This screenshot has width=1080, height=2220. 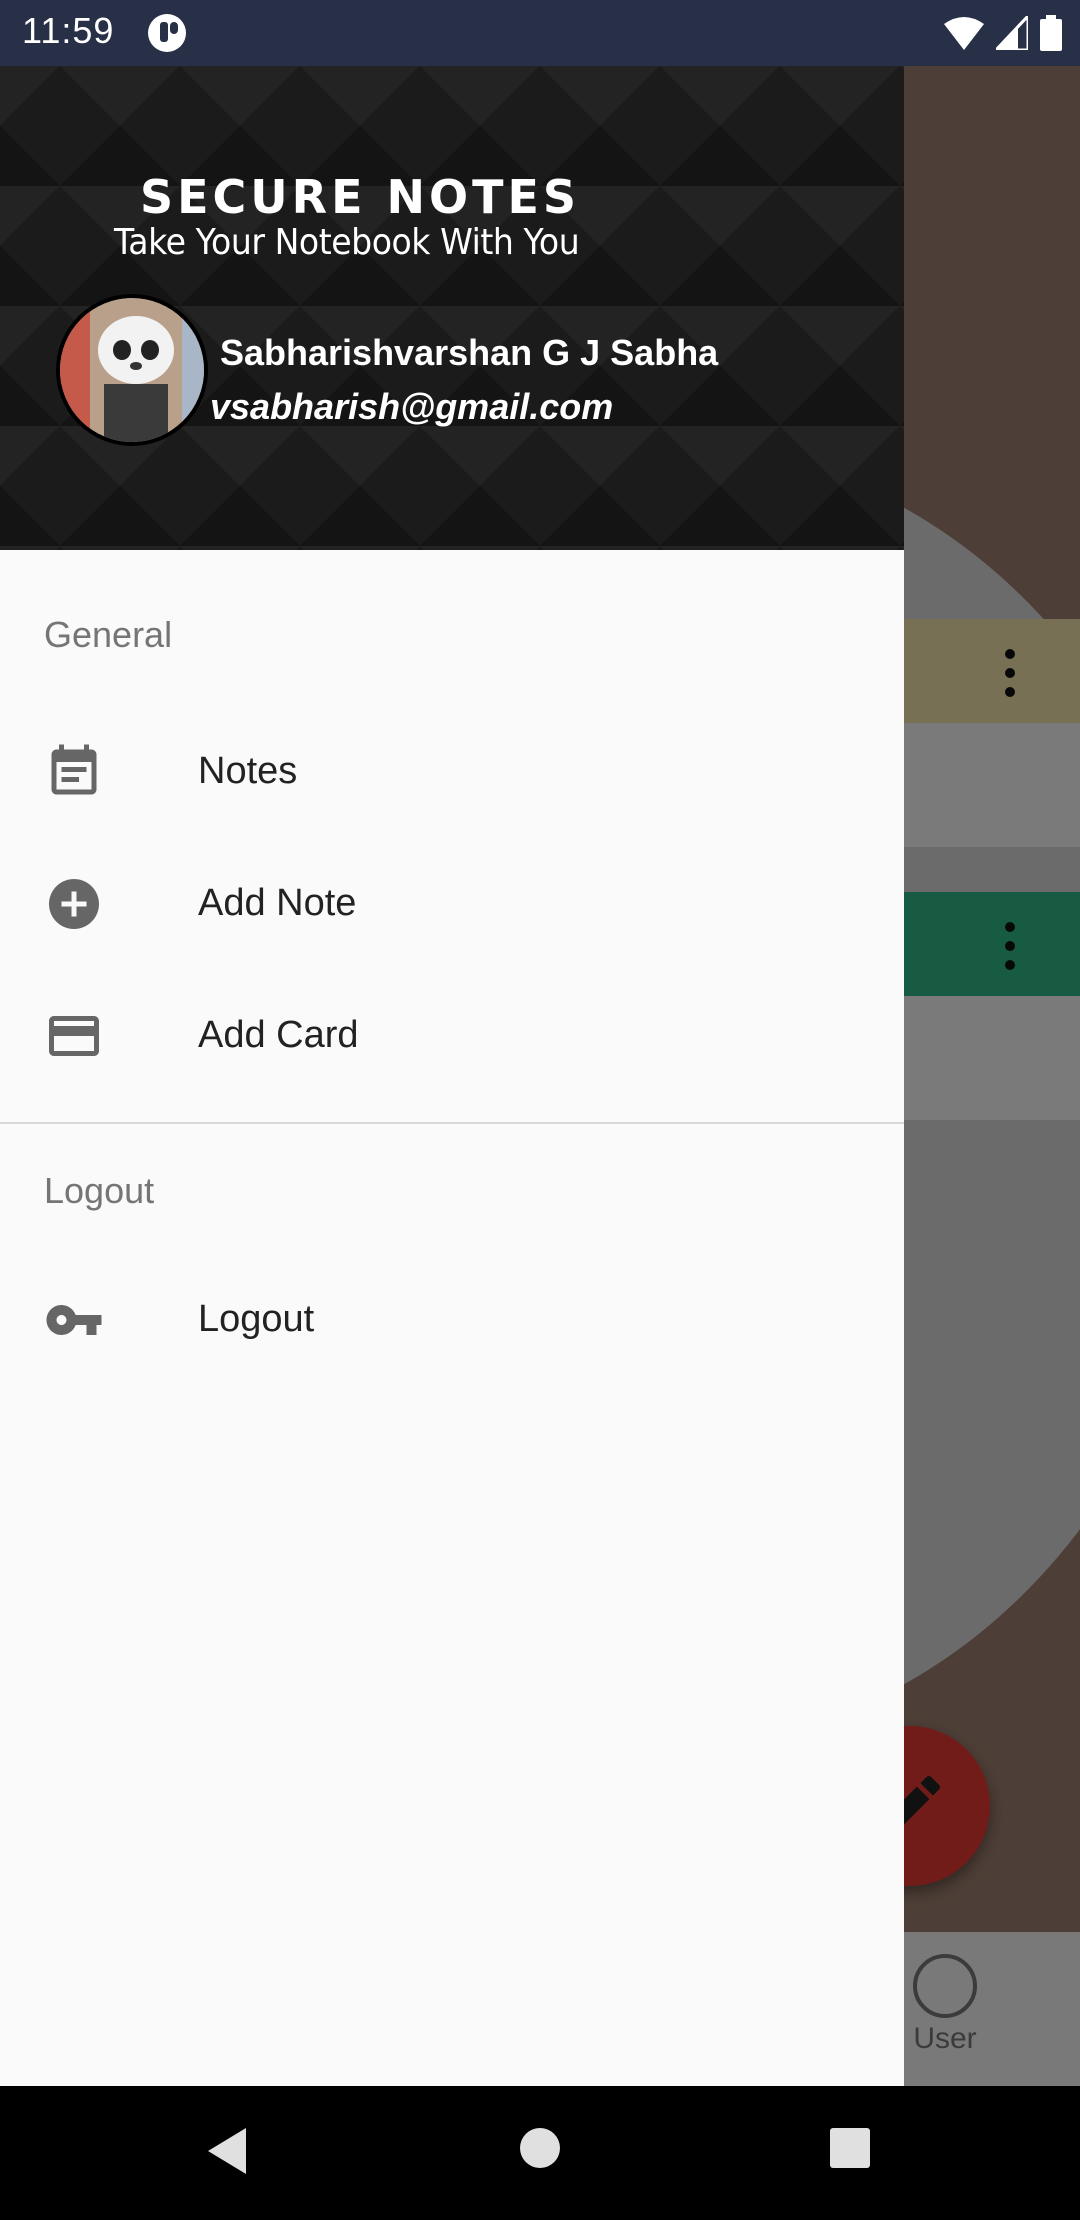 I want to click on avatar, so click(x=132, y=370).